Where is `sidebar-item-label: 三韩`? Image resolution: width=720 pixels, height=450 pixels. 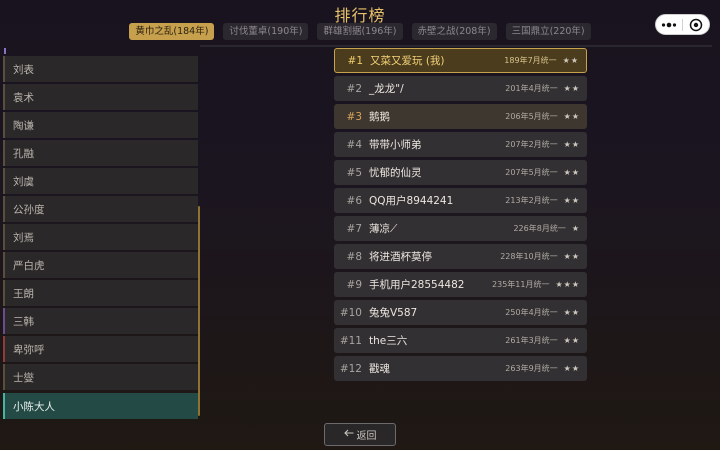 sidebar-item-label: 三韩 is located at coordinates (23, 321).